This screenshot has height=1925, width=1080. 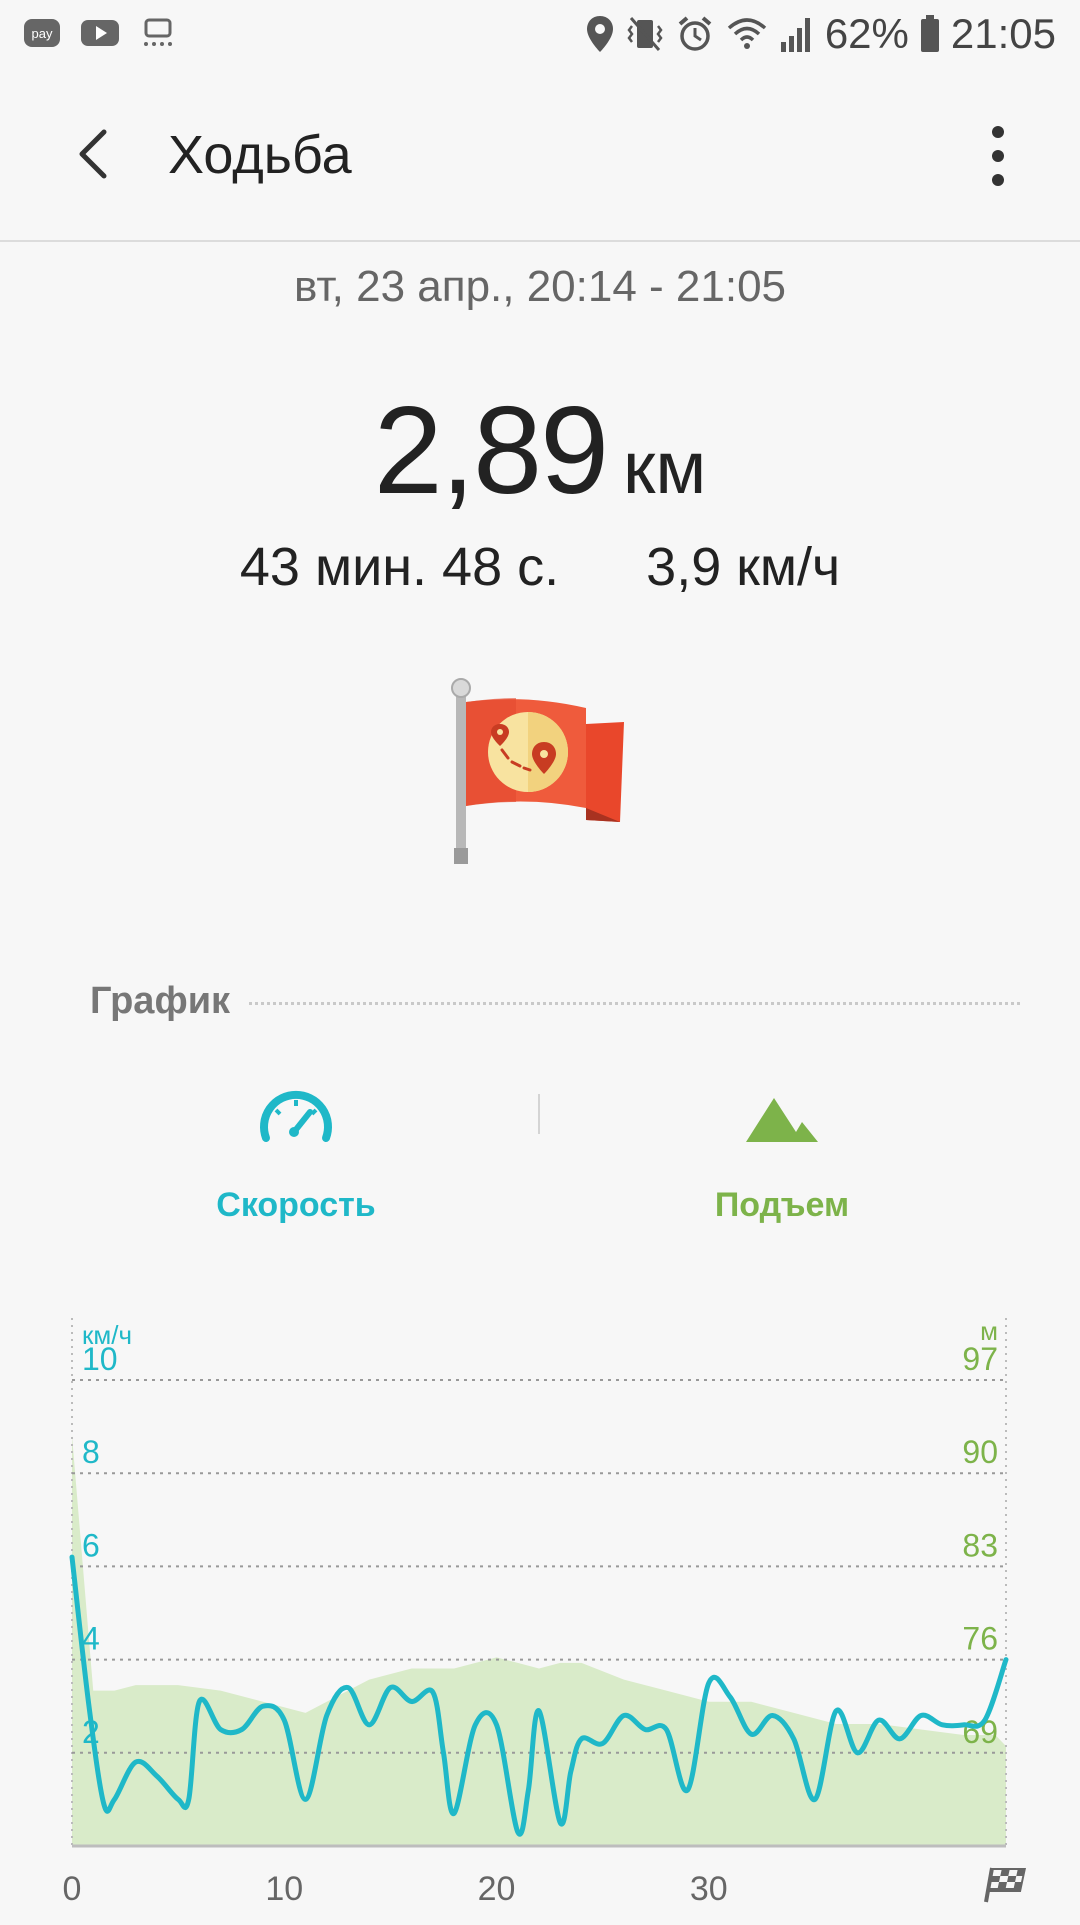 I want to click on tab-elevation: Подъем, so click(x=782, y=1152).